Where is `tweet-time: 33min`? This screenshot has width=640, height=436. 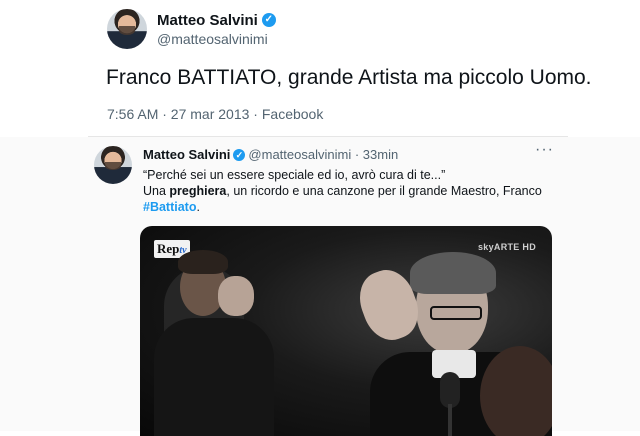 tweet-time: 33min is located at coordinates (380, 154).